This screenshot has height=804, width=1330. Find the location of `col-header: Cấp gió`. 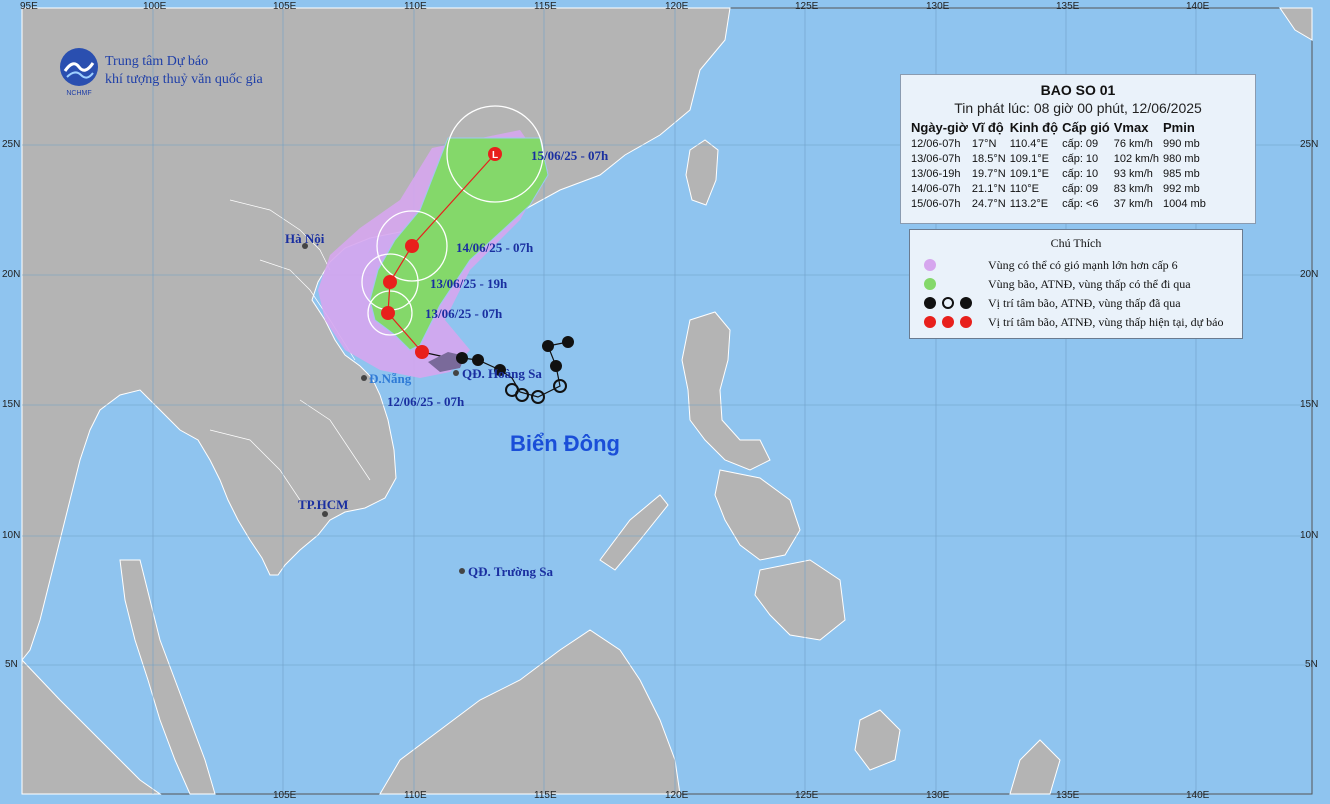

col-header: Cấp gió is located at coordinates (1086, 127).